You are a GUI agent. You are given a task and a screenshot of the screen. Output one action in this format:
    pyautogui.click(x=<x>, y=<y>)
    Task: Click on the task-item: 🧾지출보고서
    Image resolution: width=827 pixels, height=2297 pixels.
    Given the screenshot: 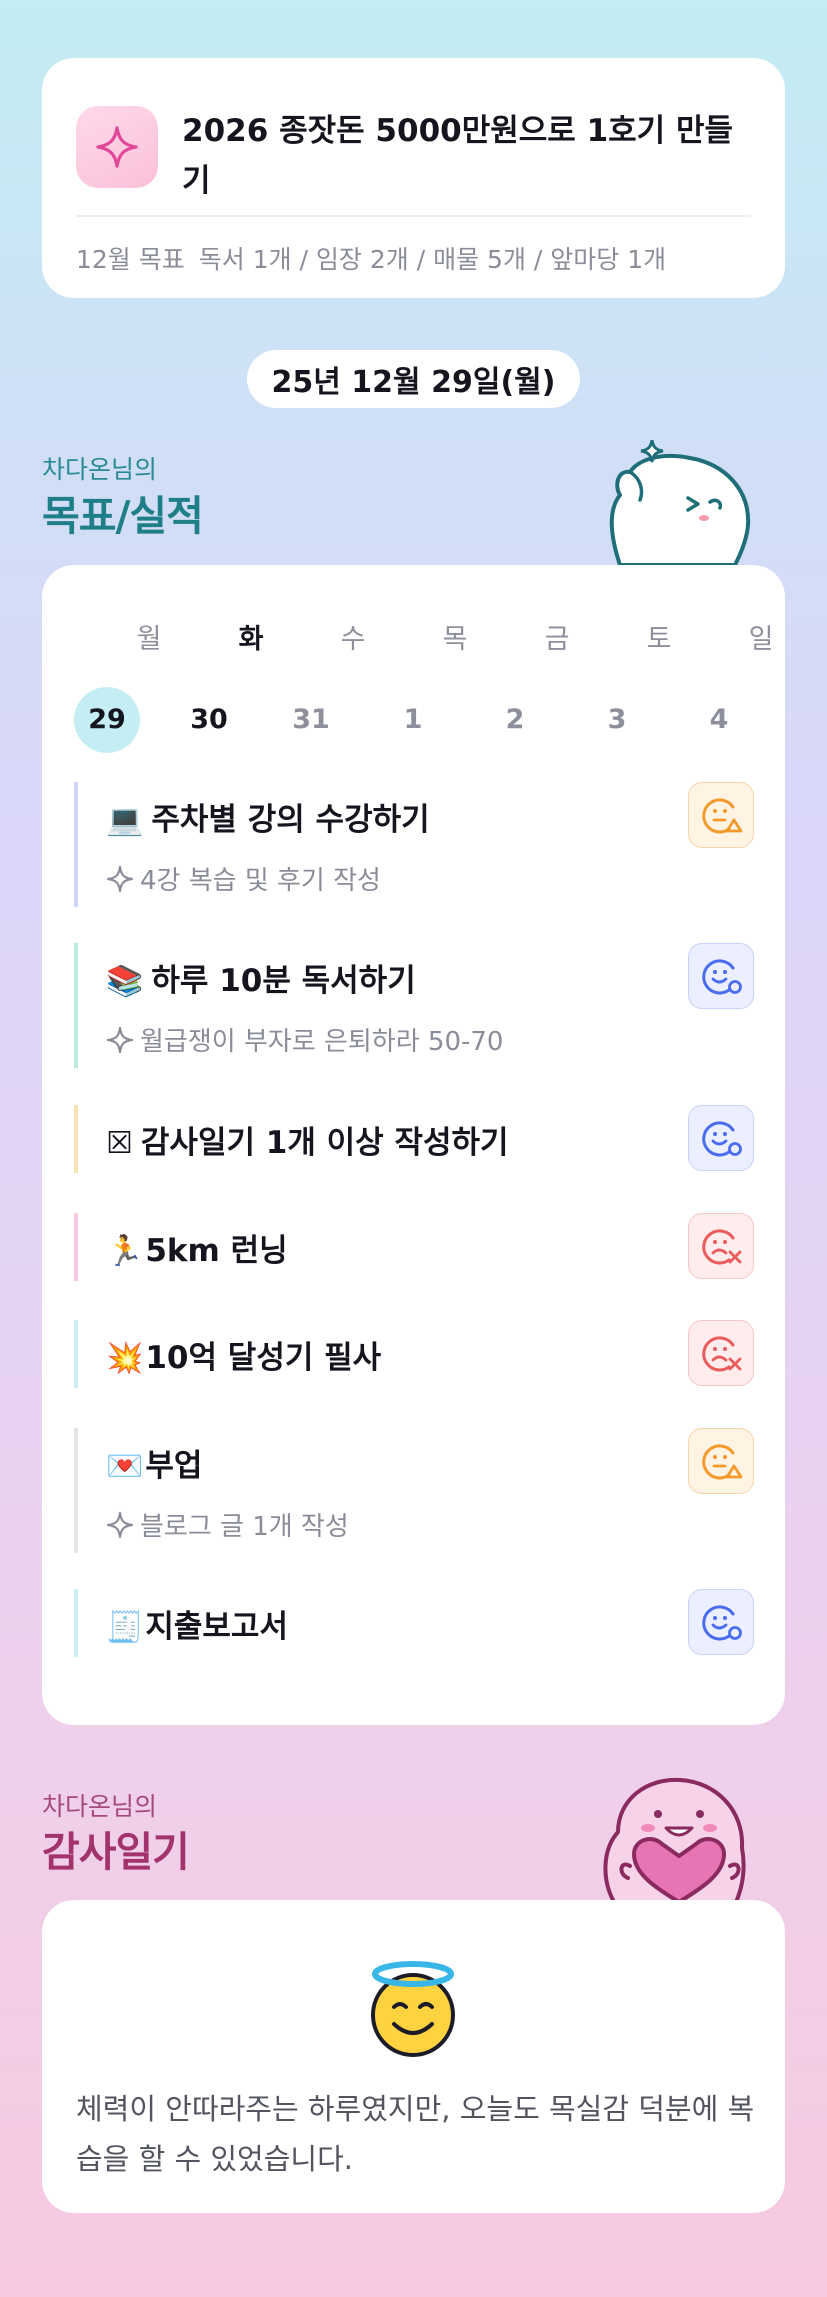 What is the action you would take?
    pyautogui.click(x=414, y=1623)
    